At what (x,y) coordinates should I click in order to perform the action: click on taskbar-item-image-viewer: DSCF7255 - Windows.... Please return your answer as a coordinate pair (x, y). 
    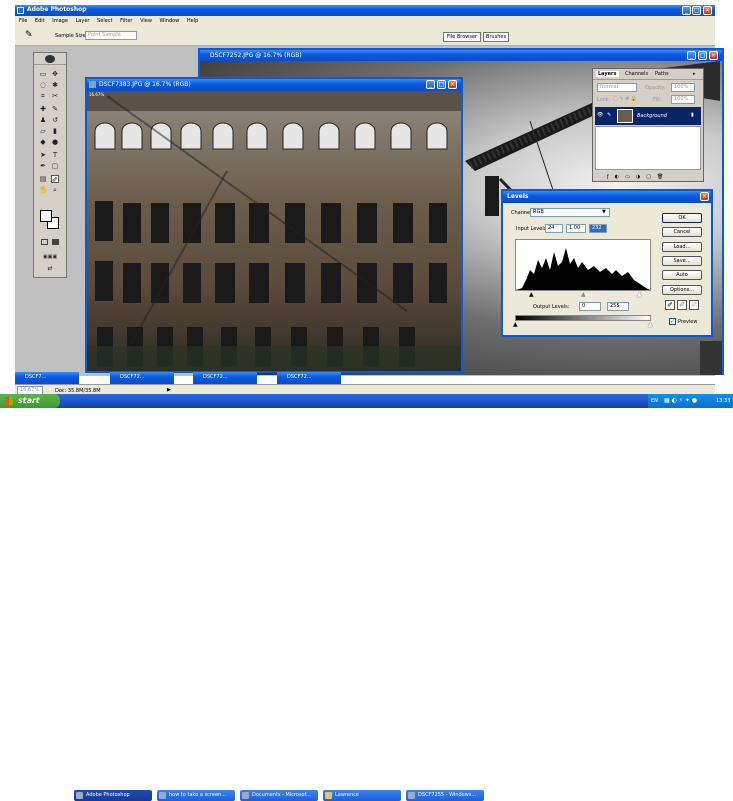
    Looking at the image, I should click on (445, 795).